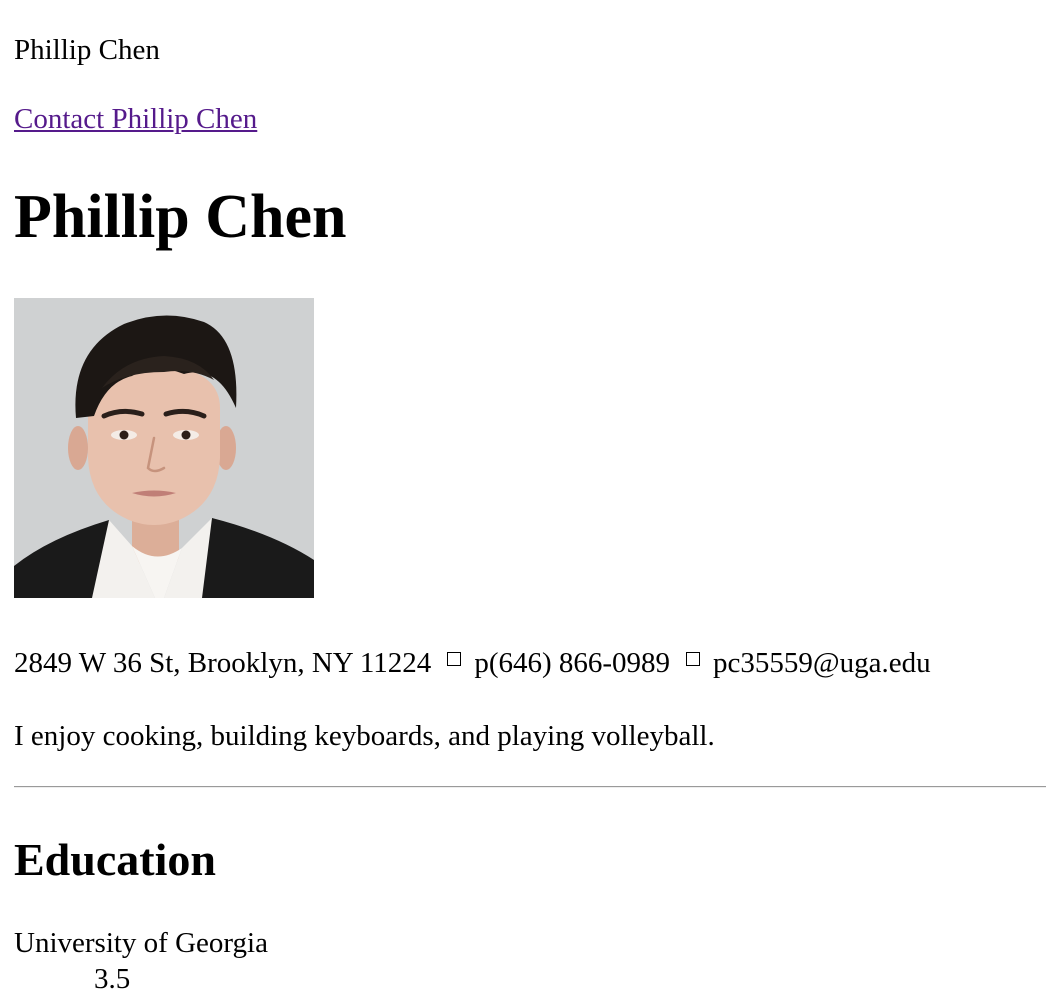  Describe the element at coordinates (112, 979) in the screenshot. I see `gpa: 3.5` at that location.